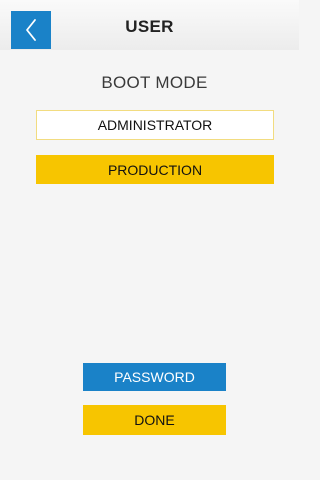 The width and height of the screenshot is (320, 480). I want to click on done-button: DONE, so click(154, 420).